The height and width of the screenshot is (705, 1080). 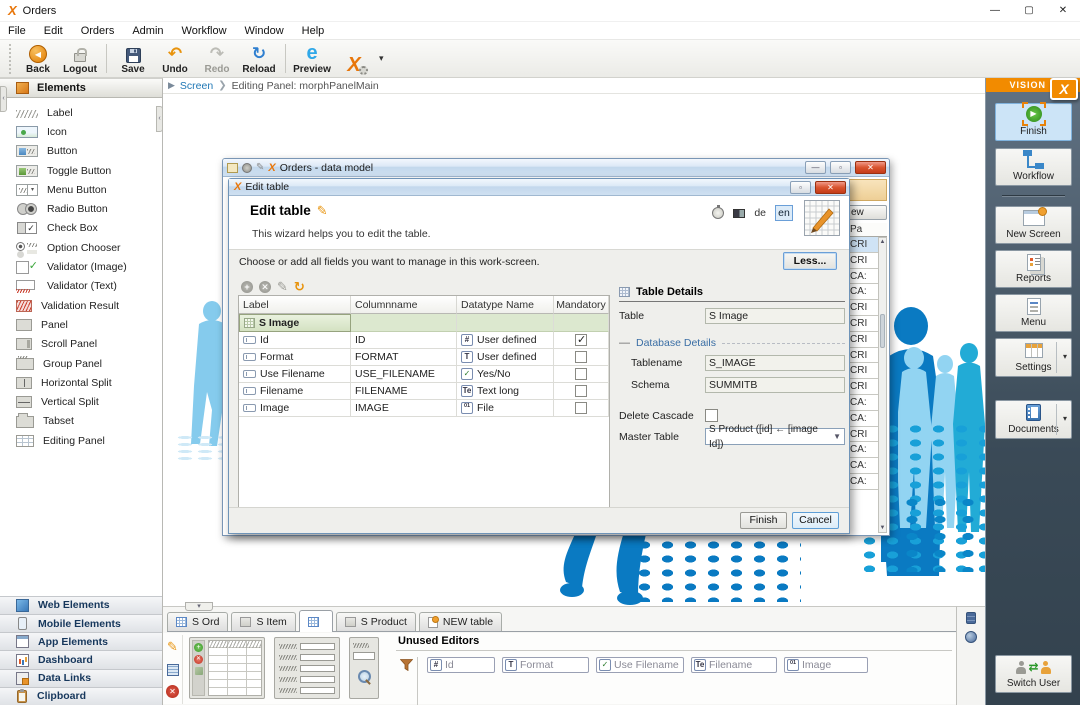 What do you see at coordinates (81, 363) in the screenshot?
I see `element-group-panel: Group Panel` at bounding box center [81, 363].